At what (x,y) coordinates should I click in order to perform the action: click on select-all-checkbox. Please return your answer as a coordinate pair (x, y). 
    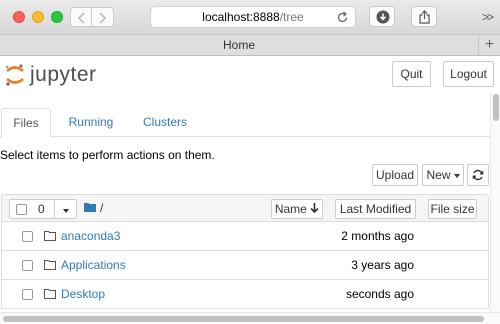
    Looking at the image, I should click on (21, 209).